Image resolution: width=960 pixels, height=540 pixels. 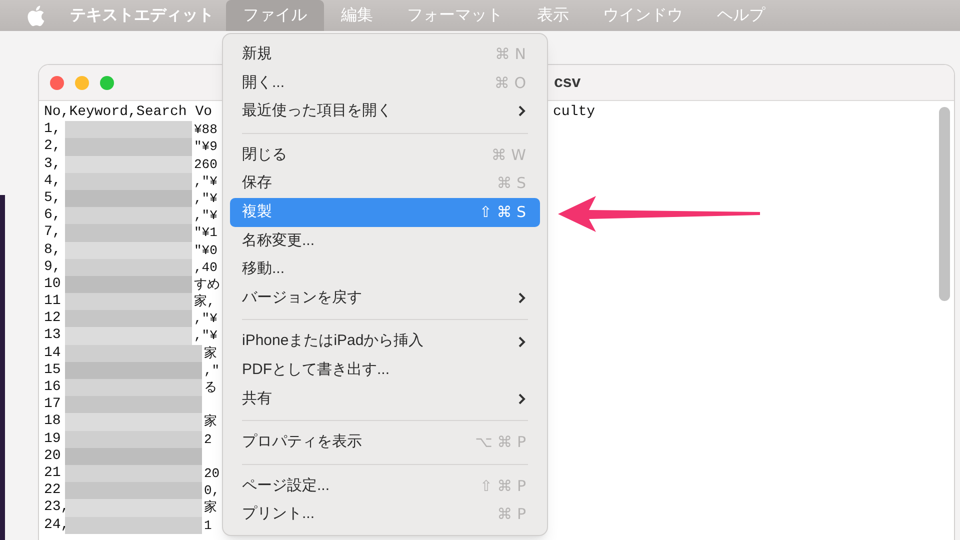 I want to click on text-fragment: "¥1, so click(x=206, y=233).